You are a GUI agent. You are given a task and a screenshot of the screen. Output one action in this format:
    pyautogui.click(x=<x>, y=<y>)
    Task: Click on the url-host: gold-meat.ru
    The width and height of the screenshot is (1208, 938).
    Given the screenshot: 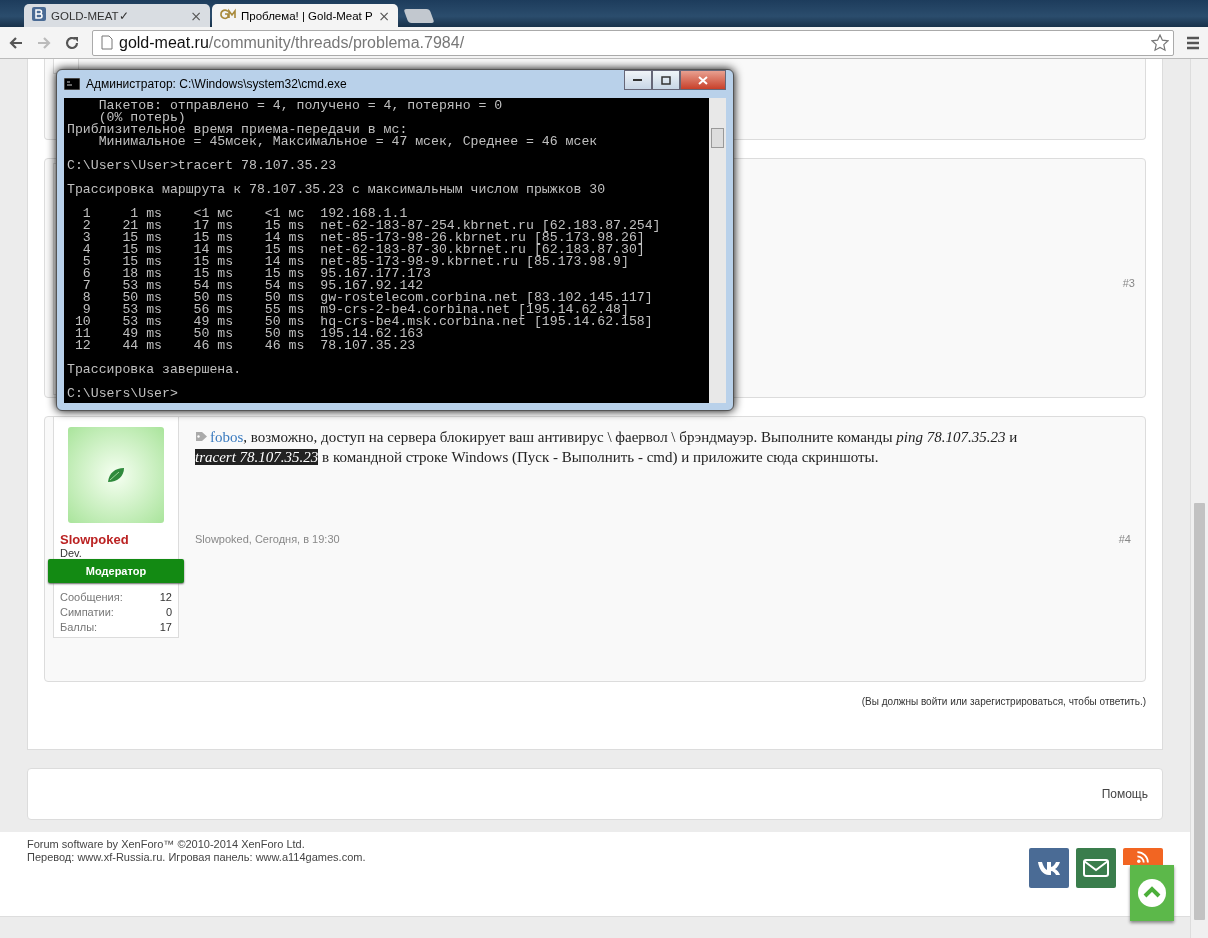 What is the action you would take?
    pyautogui.click(x=164, y=42)
    